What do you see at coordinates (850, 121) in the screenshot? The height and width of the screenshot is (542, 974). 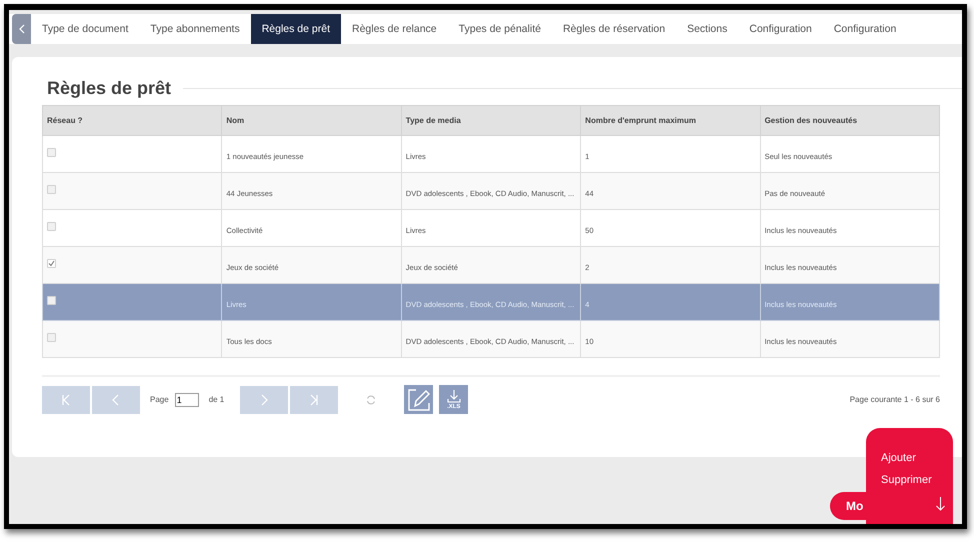 I see `column-header: Gestion des nouveautés` at bounding box center [850, 121].